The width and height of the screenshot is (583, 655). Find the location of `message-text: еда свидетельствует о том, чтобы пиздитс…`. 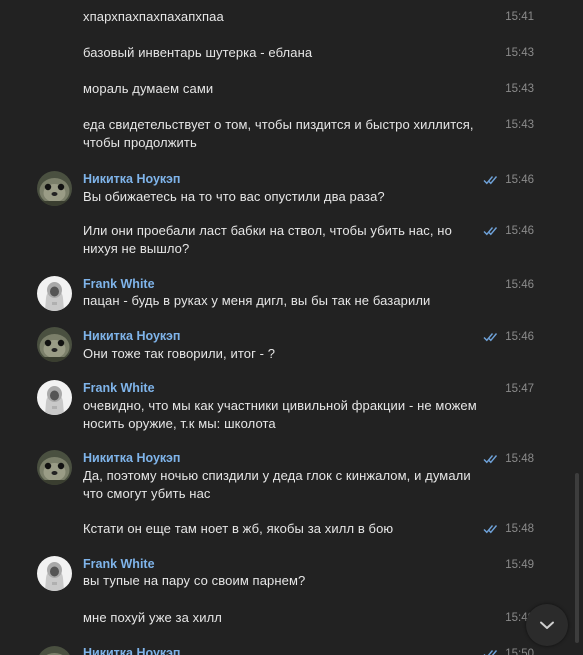

message-text: еда свидетельствует о том, чтобы пиздитс… is located at coordinates (278, 133).